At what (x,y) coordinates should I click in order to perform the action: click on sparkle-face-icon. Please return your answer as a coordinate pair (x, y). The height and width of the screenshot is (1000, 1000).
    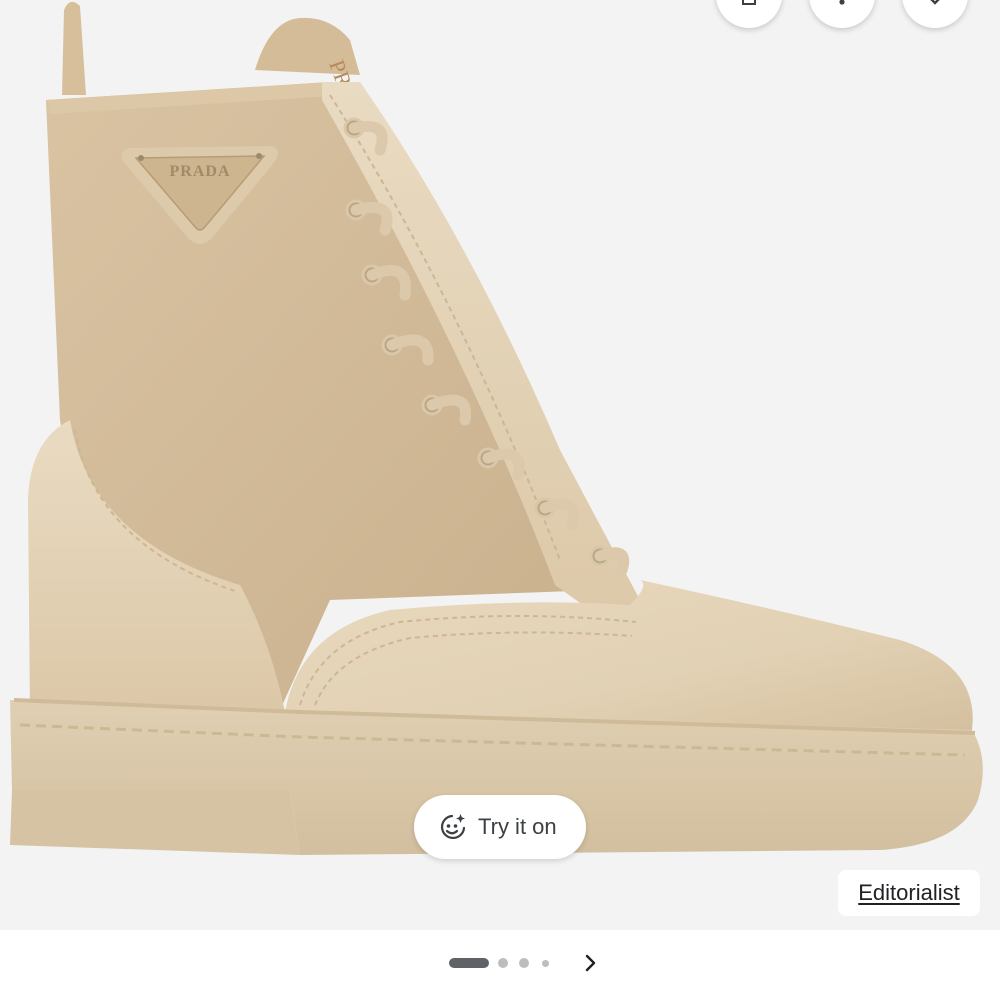
    Looking at the image, I should click on (453, 827).